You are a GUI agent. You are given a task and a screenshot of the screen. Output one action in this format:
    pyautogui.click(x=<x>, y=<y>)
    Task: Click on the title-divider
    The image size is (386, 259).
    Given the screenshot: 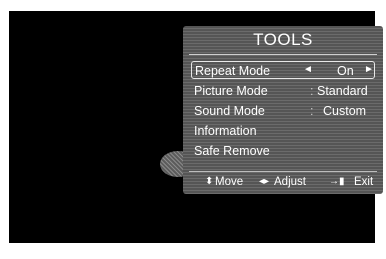 What is the action you would take?
    pyautogui.click(x=283, y=54)
    